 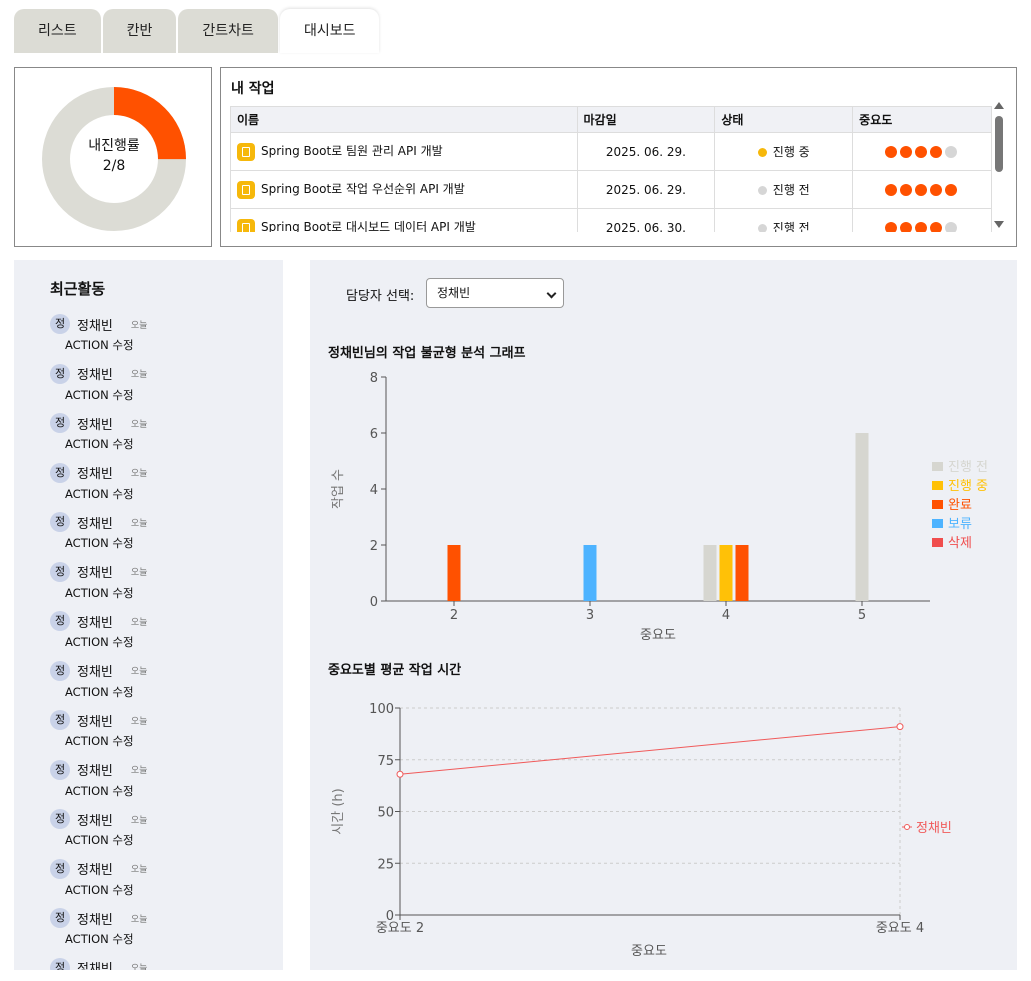 I want to click on col-due: 마감일, so click(x=646, y=119).